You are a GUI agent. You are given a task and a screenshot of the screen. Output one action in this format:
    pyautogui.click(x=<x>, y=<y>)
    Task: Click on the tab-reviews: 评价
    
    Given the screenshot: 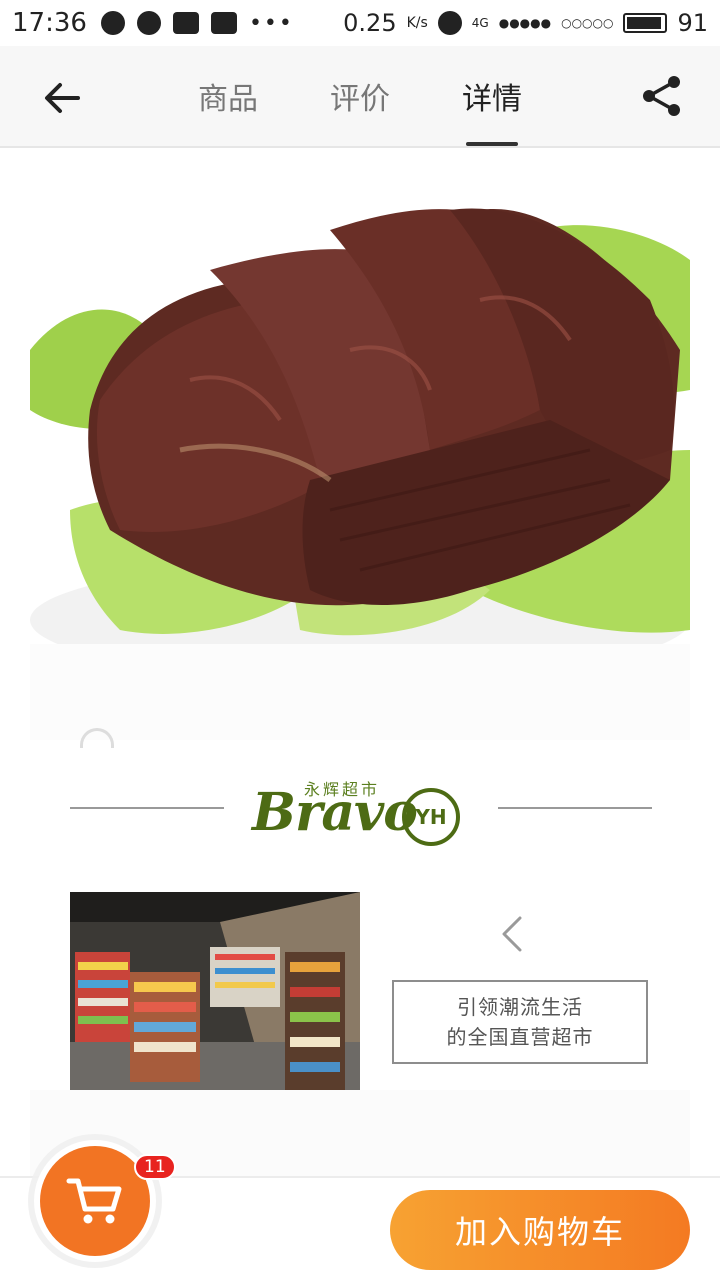 What is the action you would take?
    pyautogui.click(x=360, y=96)
    